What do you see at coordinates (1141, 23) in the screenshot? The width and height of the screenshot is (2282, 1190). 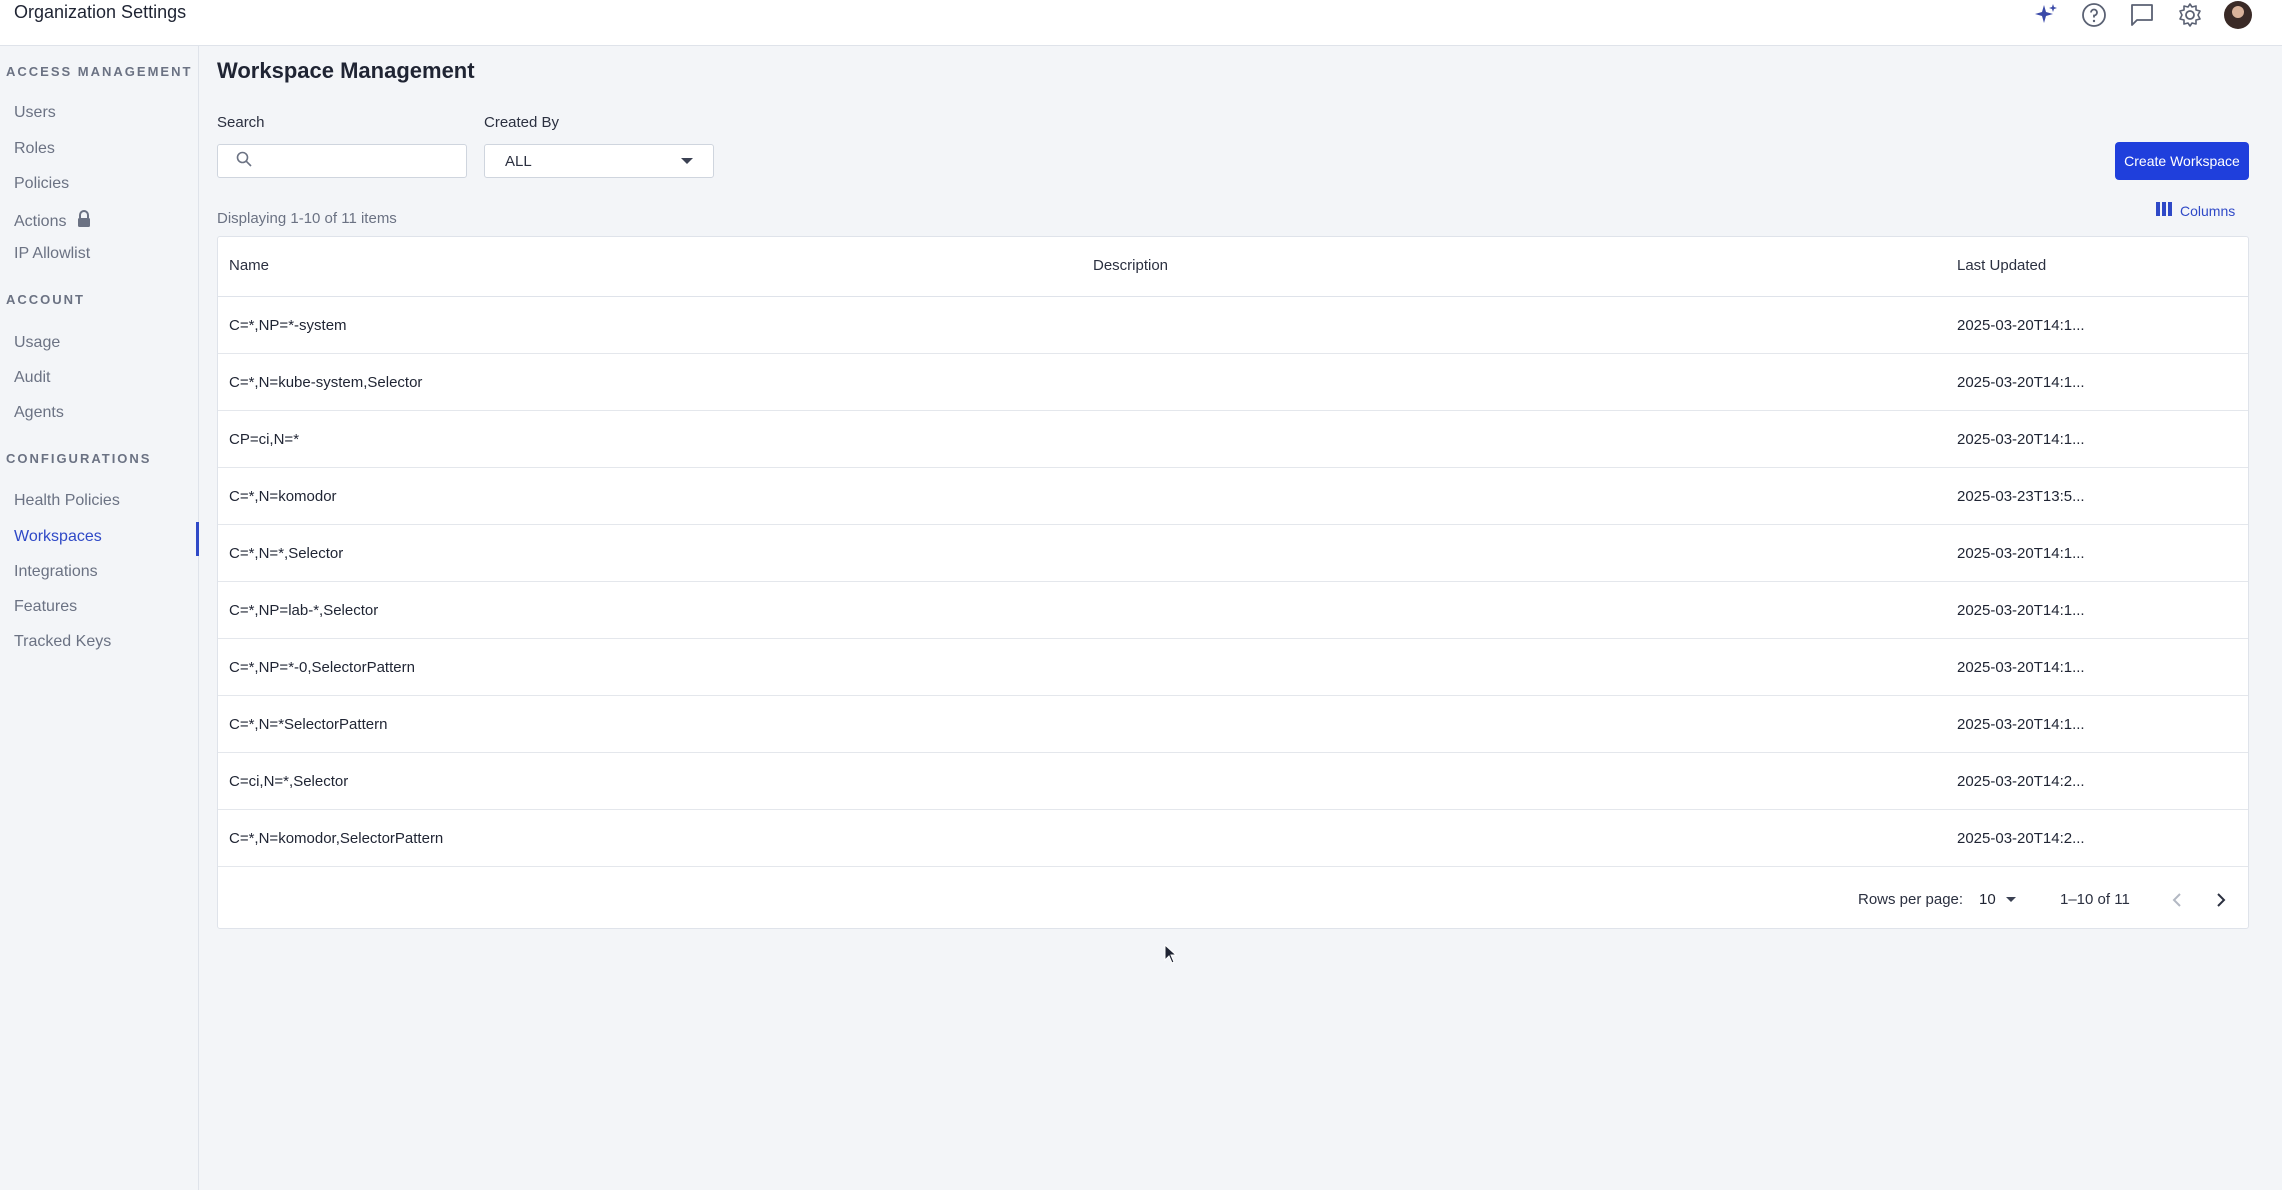 I see `top-bar: Organization Settings` at bounding box center [1141, 23].